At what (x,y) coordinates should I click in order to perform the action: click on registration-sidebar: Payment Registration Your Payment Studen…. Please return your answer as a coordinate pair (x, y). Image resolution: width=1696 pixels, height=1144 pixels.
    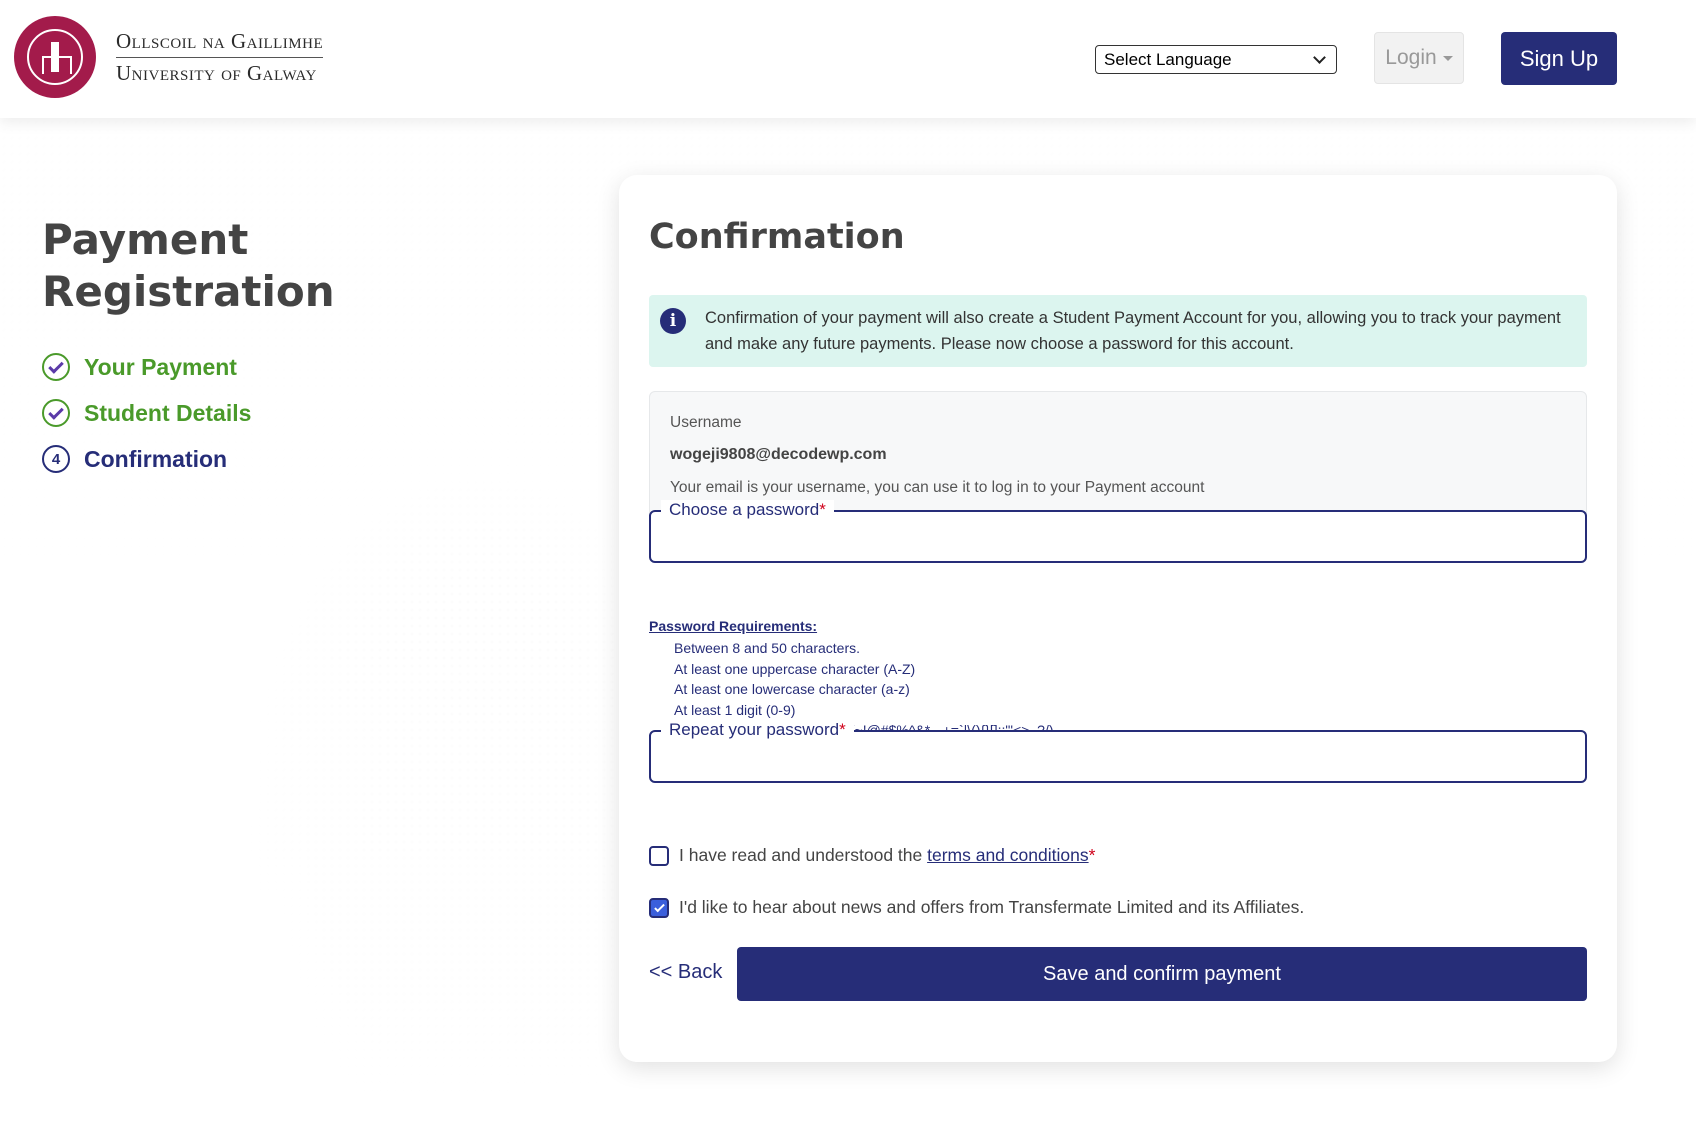
    Looking at the image, I should click on (202, 348).